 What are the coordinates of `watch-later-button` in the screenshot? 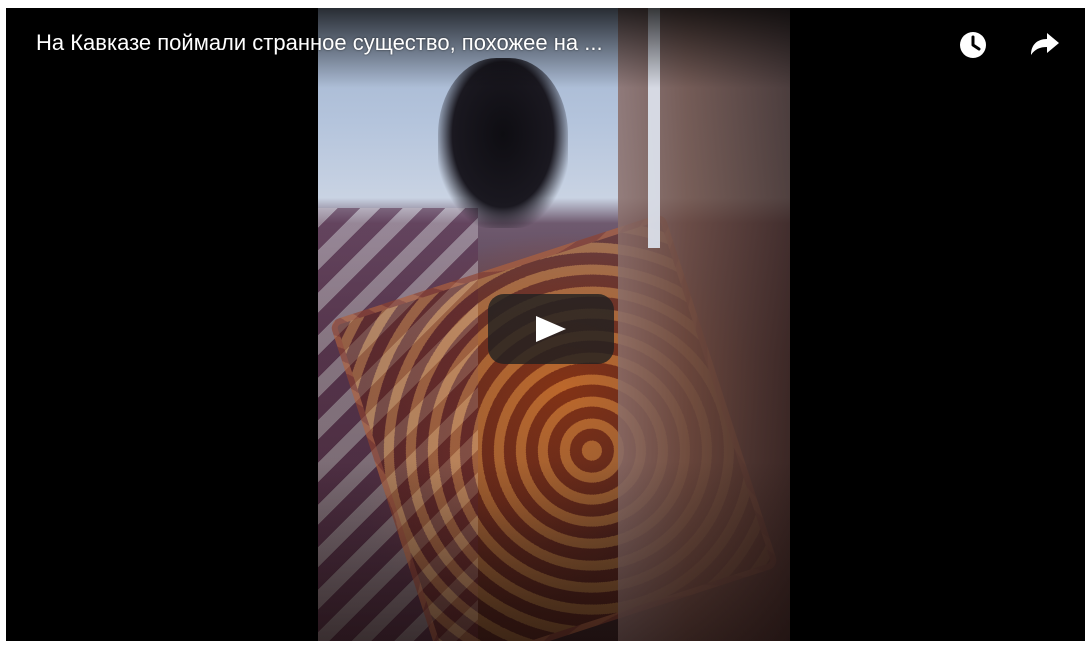 It's located at (973, 45).